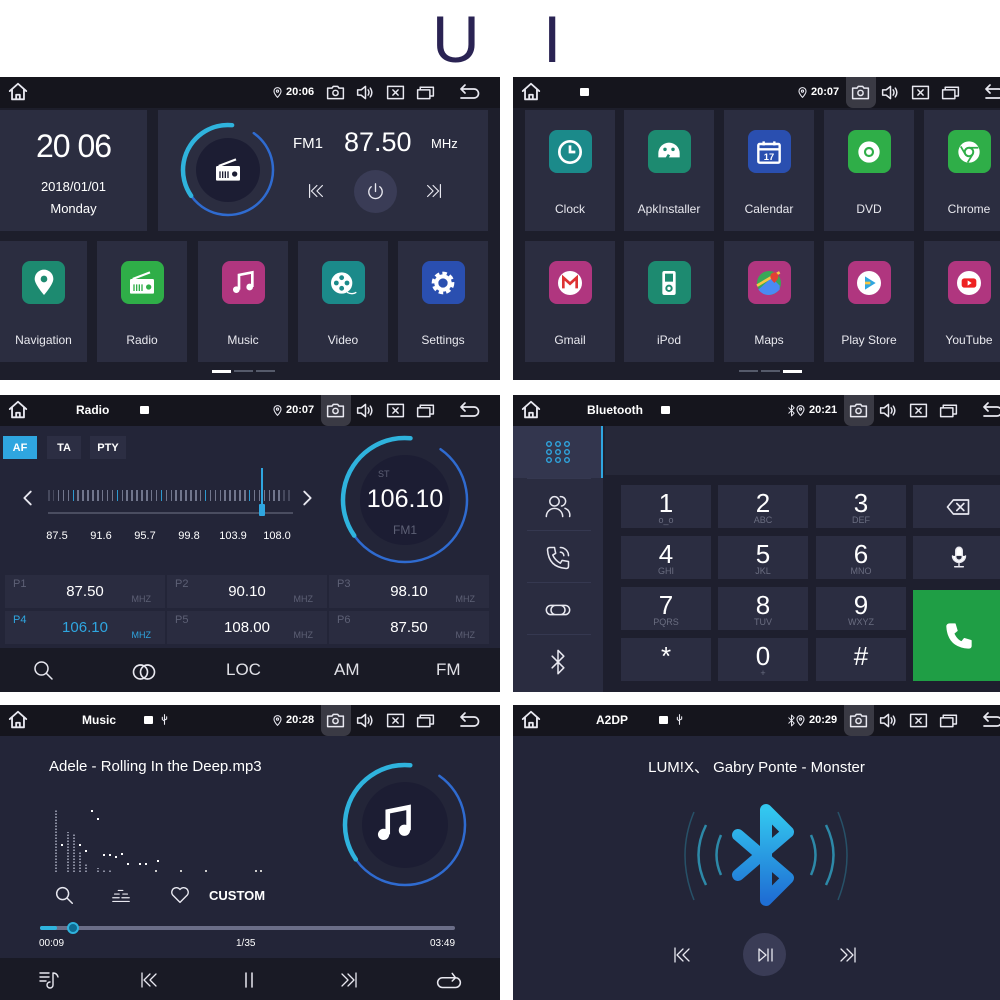  Describe the element at coordinates (666, 506) in the screenshot. I see `dial-key-1: 1 o_o` at that location.